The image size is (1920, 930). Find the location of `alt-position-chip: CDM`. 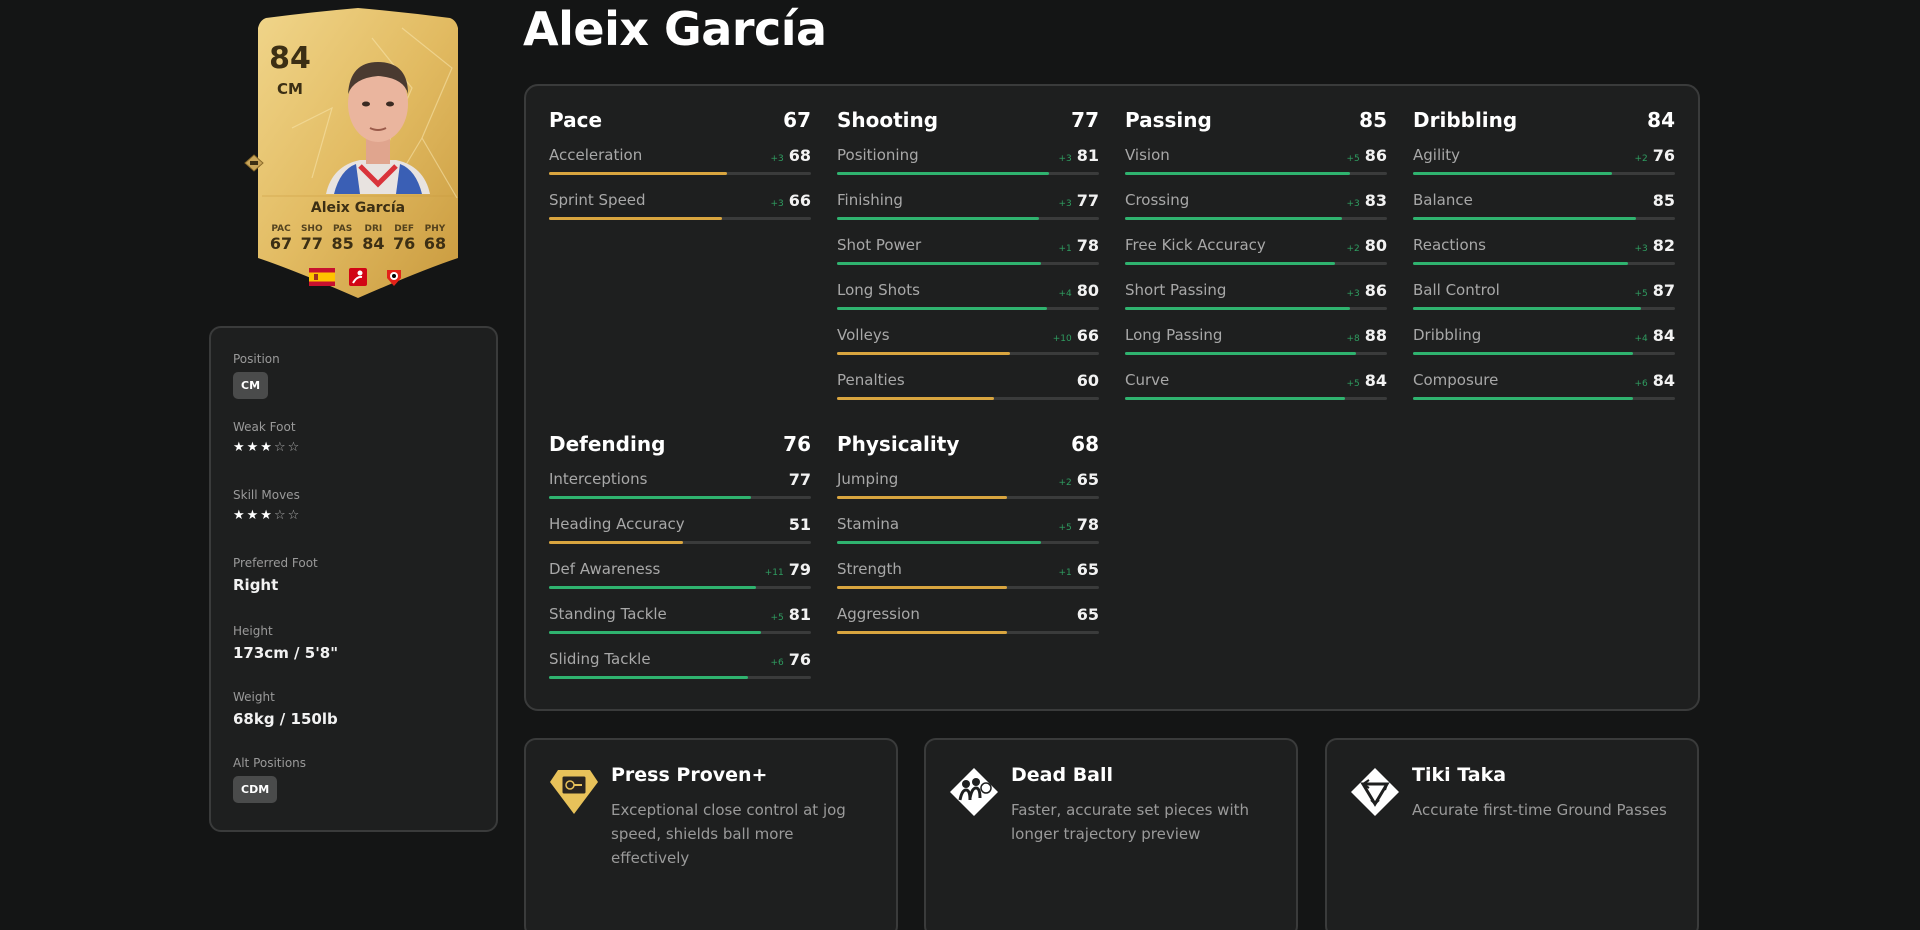

alt-position-chip: CDM is located at coordinates (255, 789).